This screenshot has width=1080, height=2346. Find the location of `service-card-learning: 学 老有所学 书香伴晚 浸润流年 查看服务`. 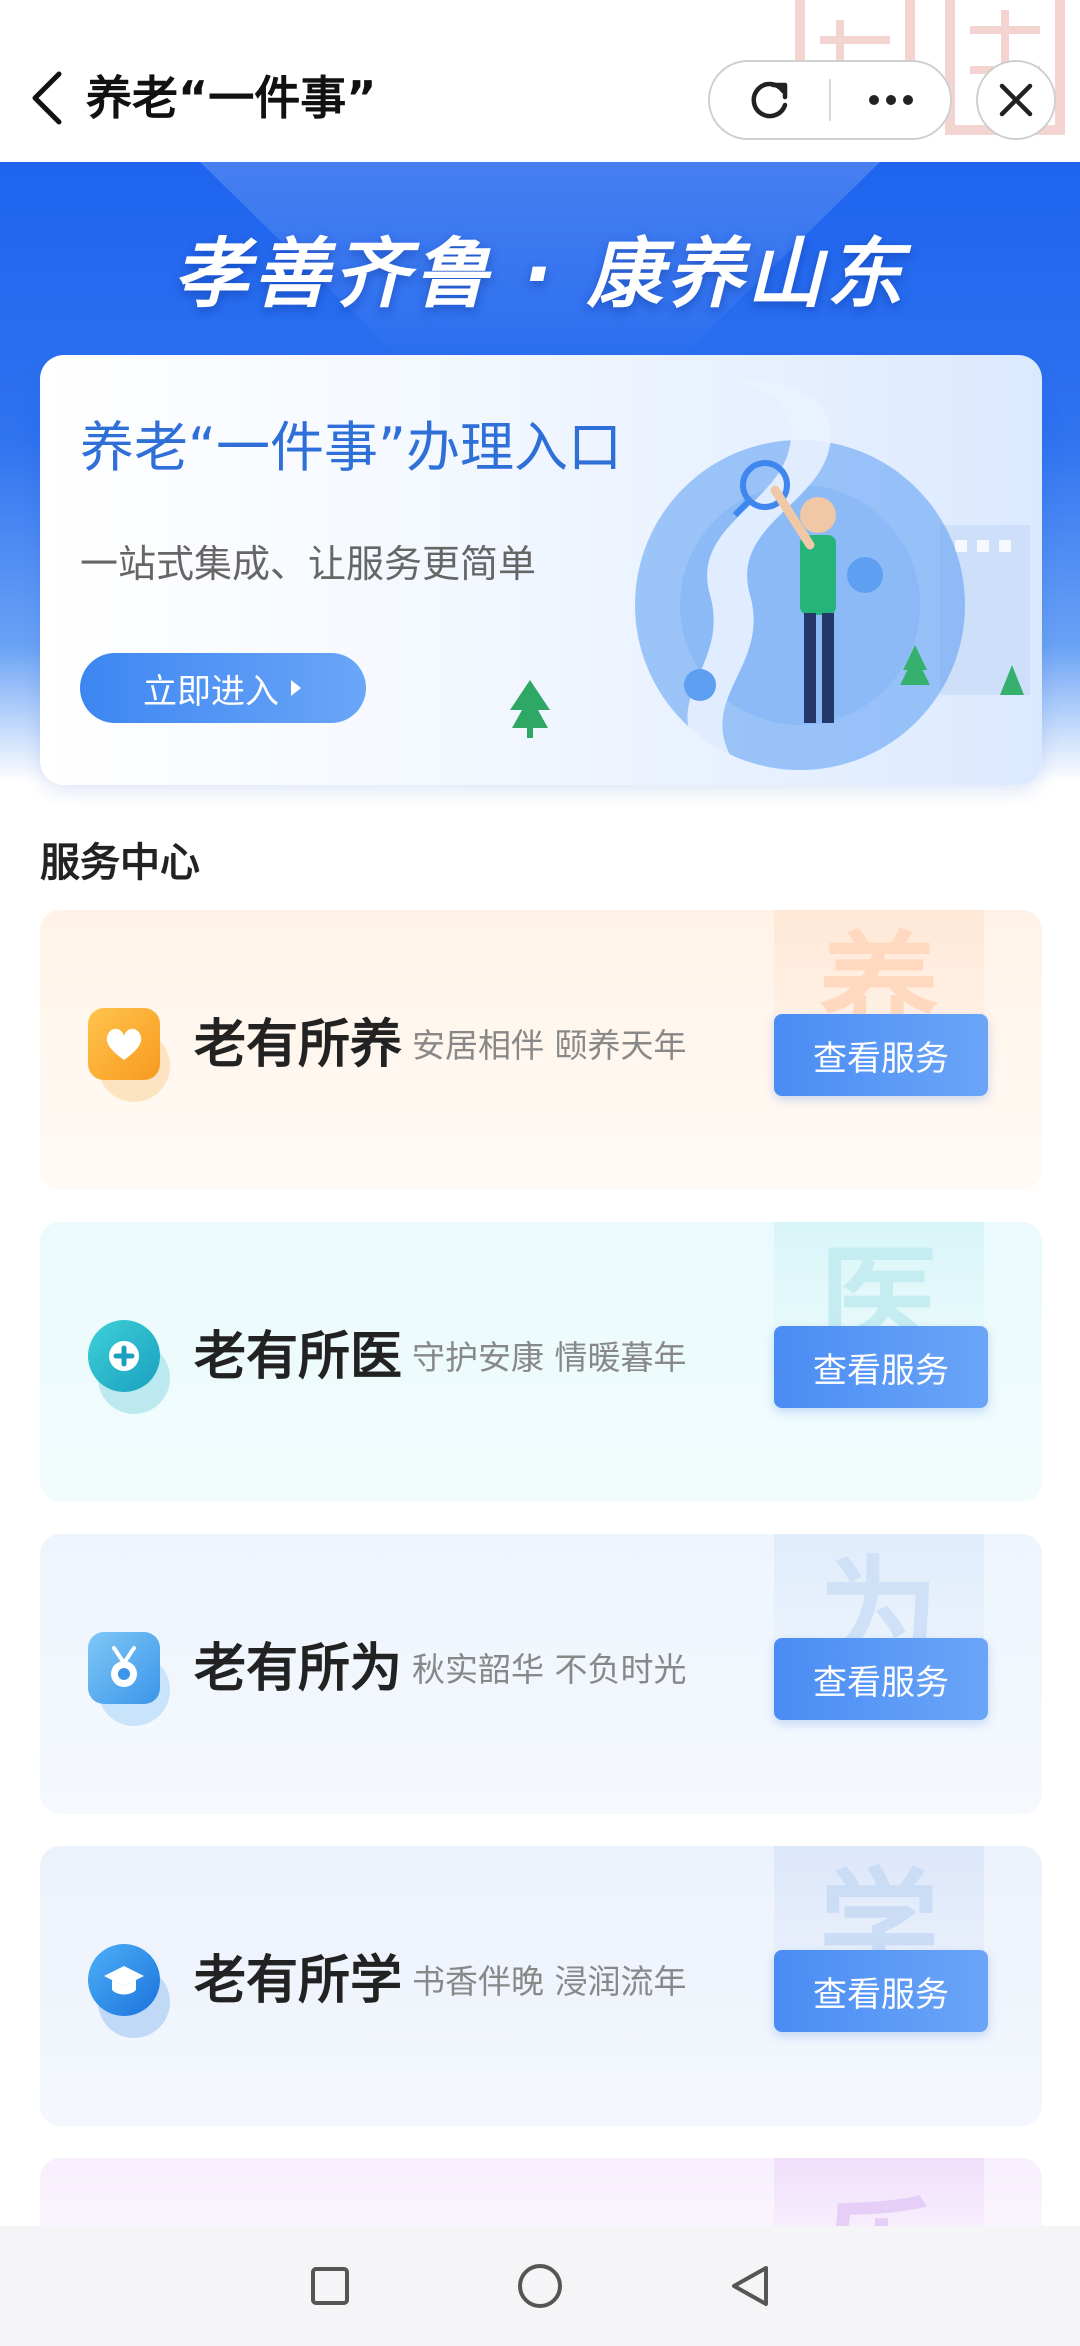

service-card-learning: 学 老有所学 书香伴晚 浸润流年 查看服务 is located at coordinates (541, 1986).